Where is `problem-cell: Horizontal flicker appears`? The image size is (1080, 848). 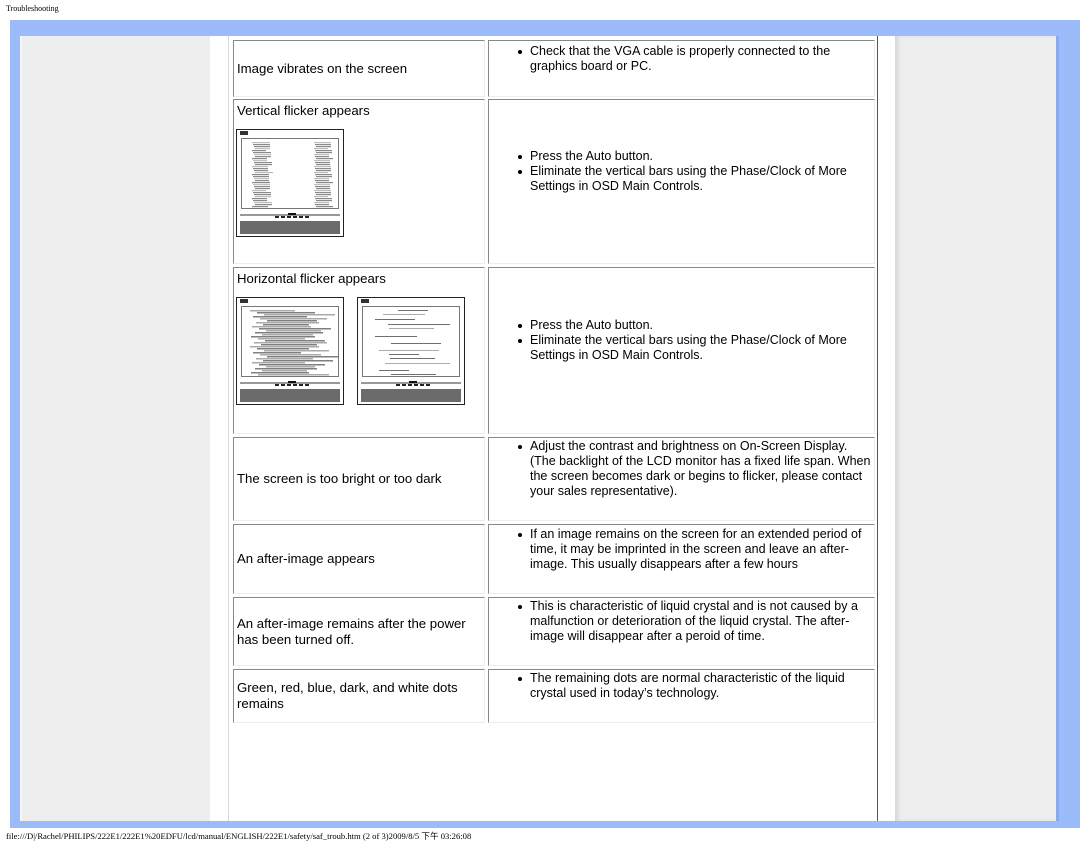 problem-cell: Horizontal flicker appears is located at coordinates (359, 350).